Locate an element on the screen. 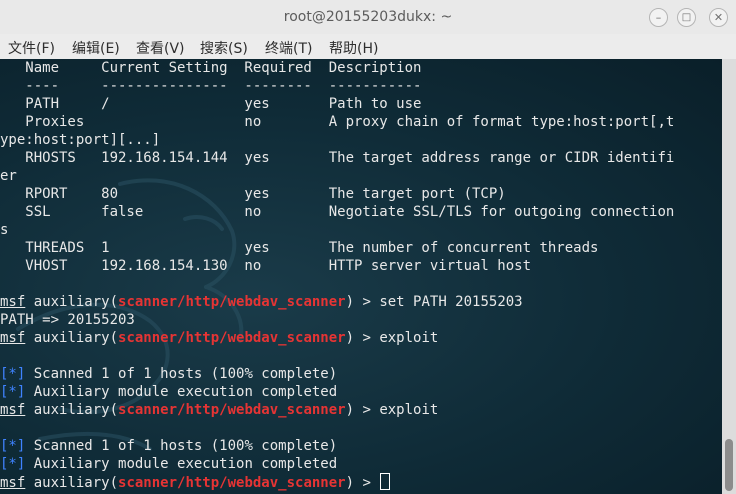  text-cursor is located at coordinates (385, 481).